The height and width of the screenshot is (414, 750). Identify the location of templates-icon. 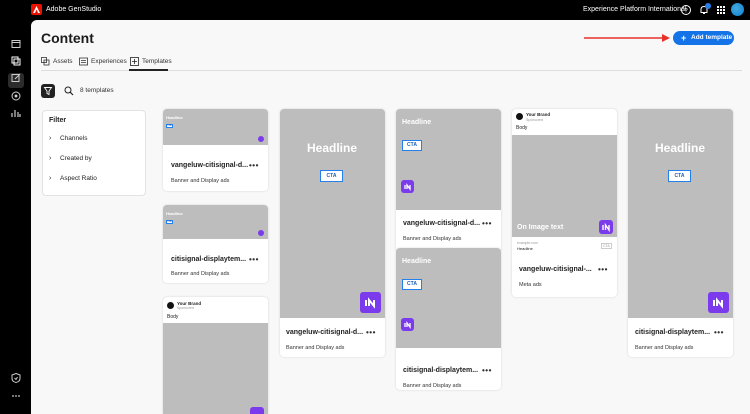
(134, 61).